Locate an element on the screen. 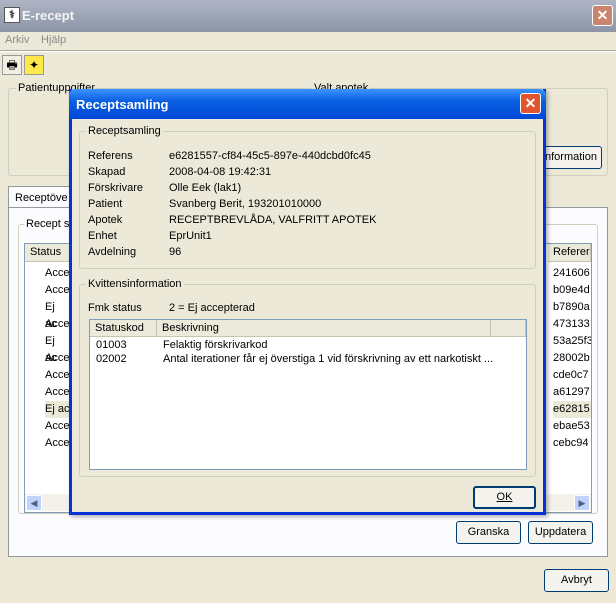 The width and height of the screenshot is (616, 603). field-label: Avdelning is located at coordinates (112, 252).